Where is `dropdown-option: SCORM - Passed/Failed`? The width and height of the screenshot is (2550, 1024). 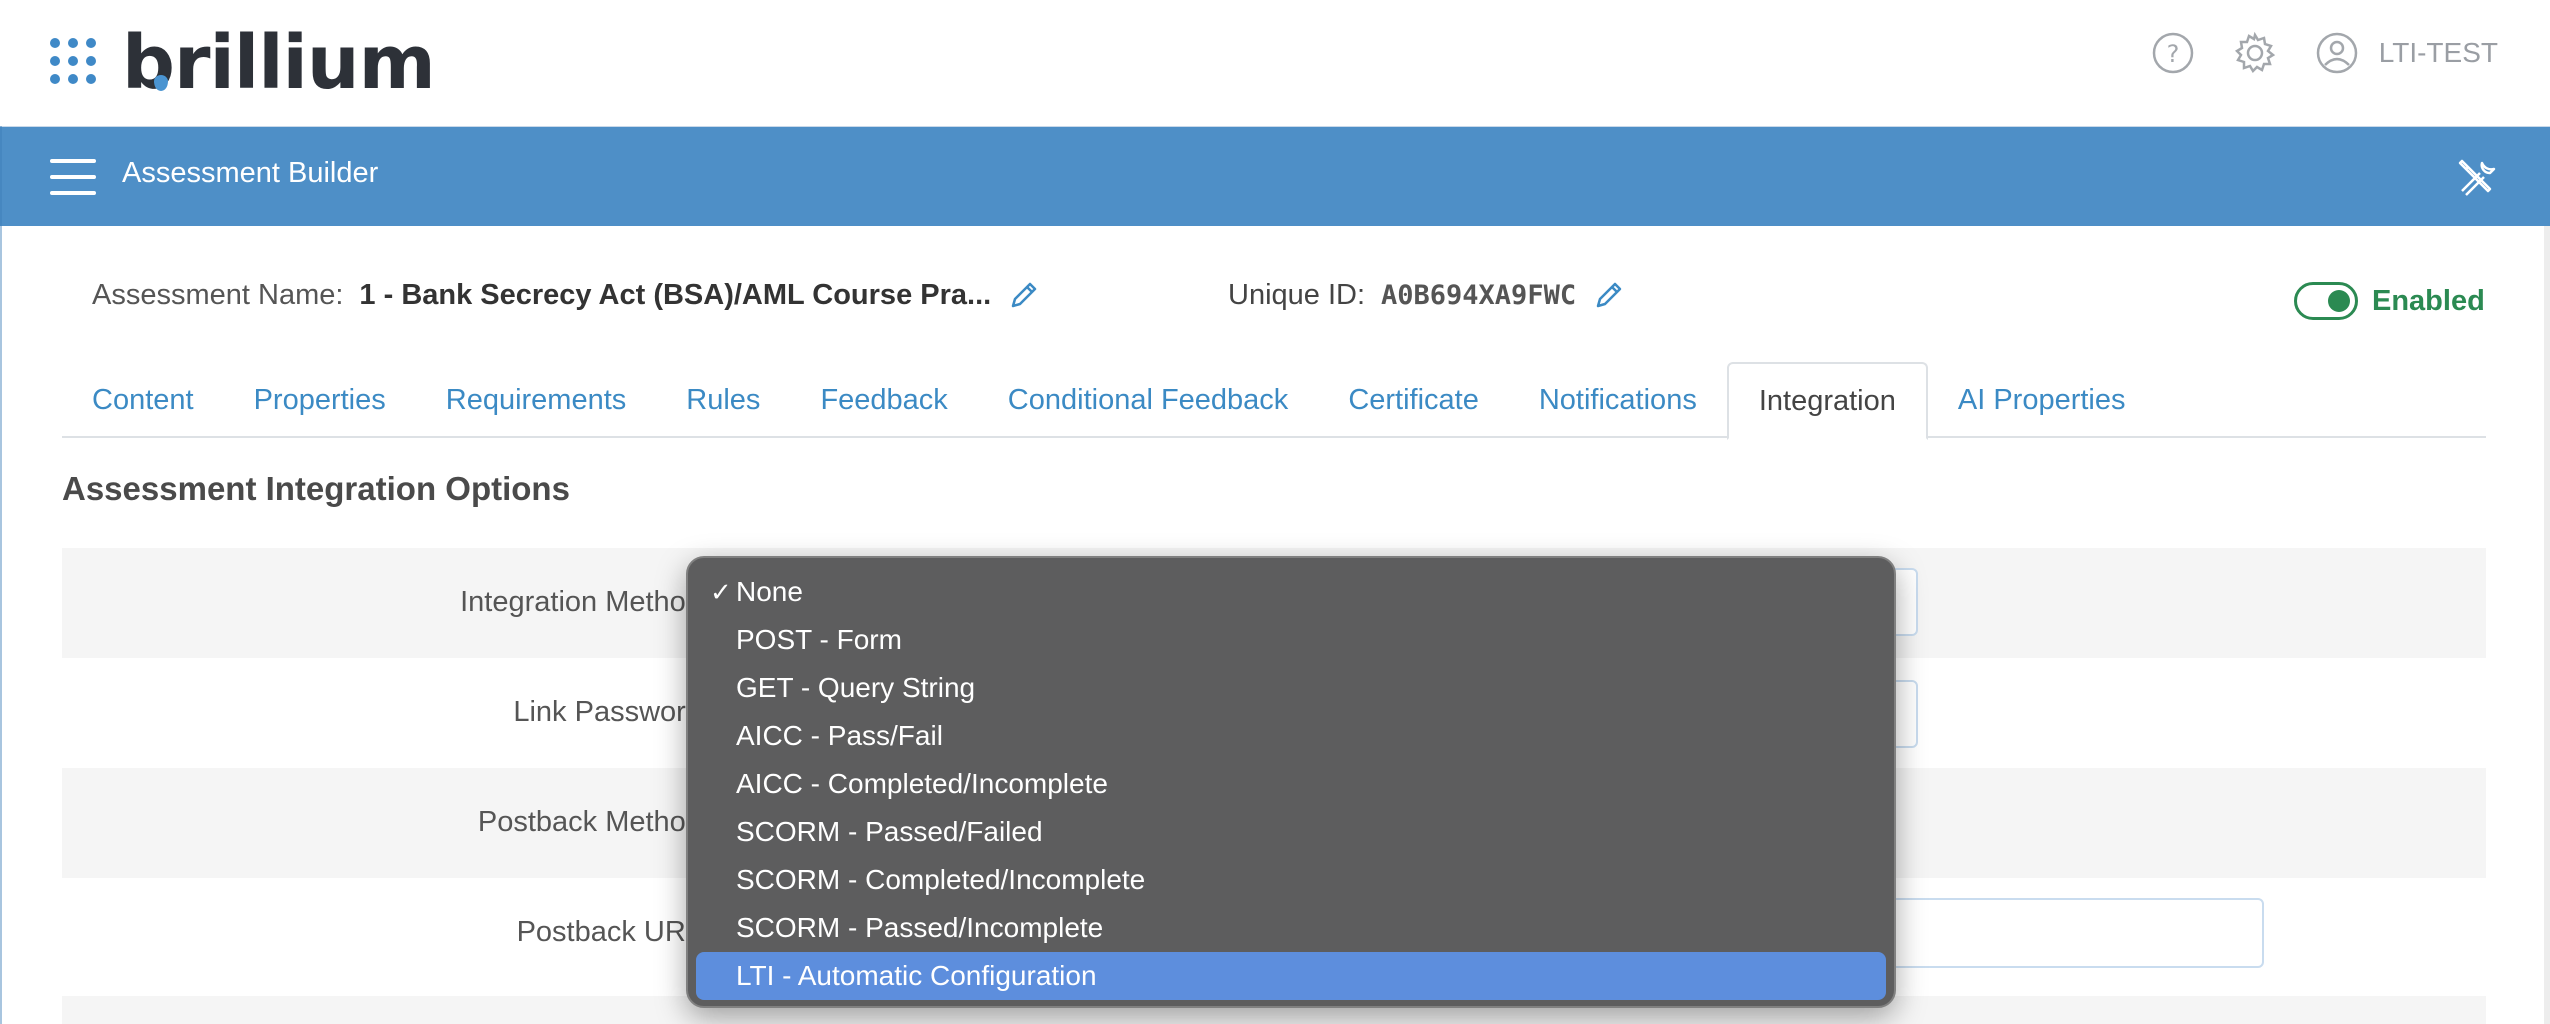 dropdown-option: SCORM - Passed/Failed is located at coordinates (1291, 832).